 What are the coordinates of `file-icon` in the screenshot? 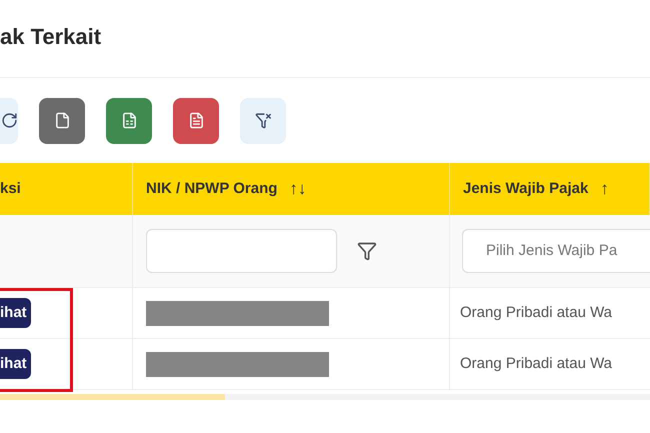 It's located at (62, 120).